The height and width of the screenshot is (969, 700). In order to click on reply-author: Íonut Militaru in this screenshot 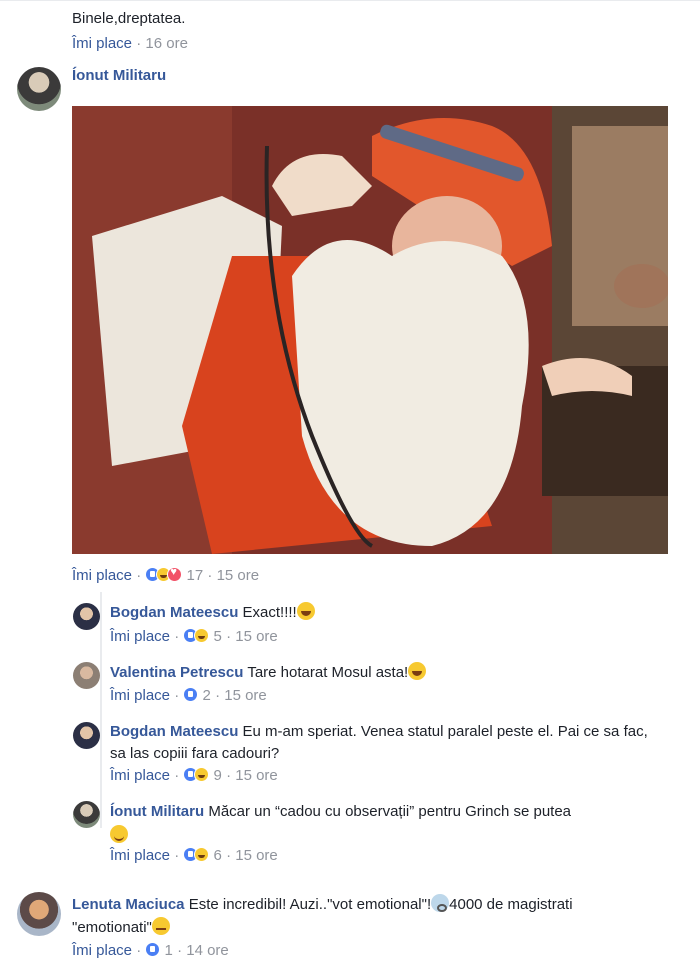, I will do `click(157, 811)`.